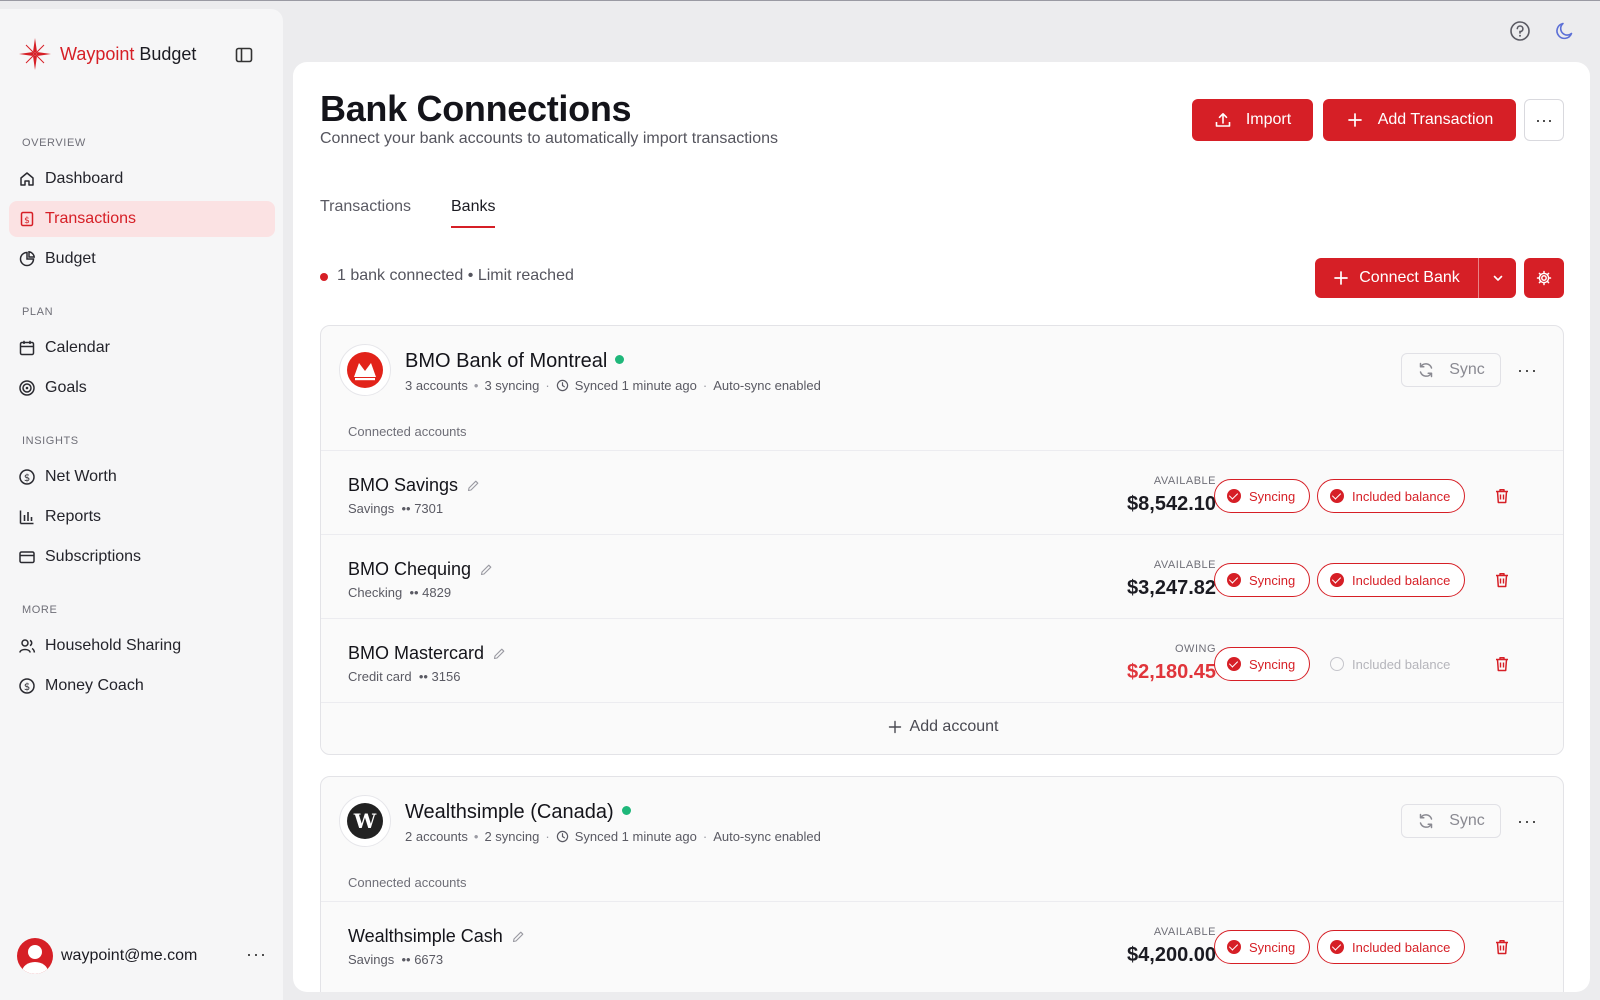  Describe the element at coordinates (77, 347) in the screenshot. I see `sidebar-item-label: Calendar` at that location.